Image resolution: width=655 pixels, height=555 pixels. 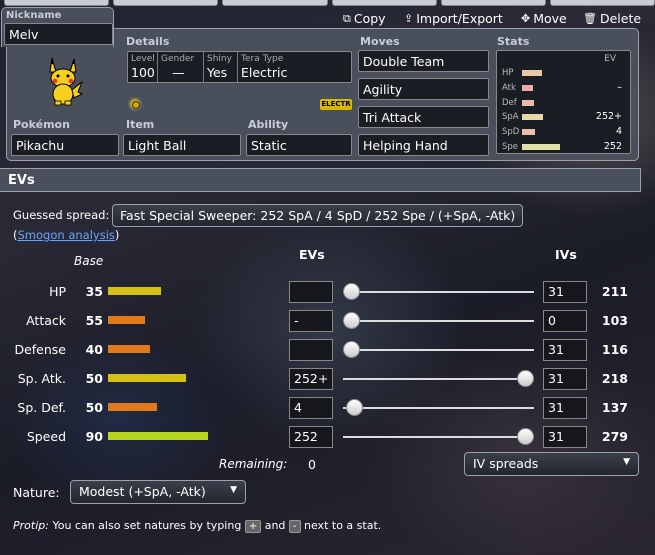 What do you see at coordinates (294, 526) in the screenshot?
I see `minus-key: -` at bounding box center [294, 526].